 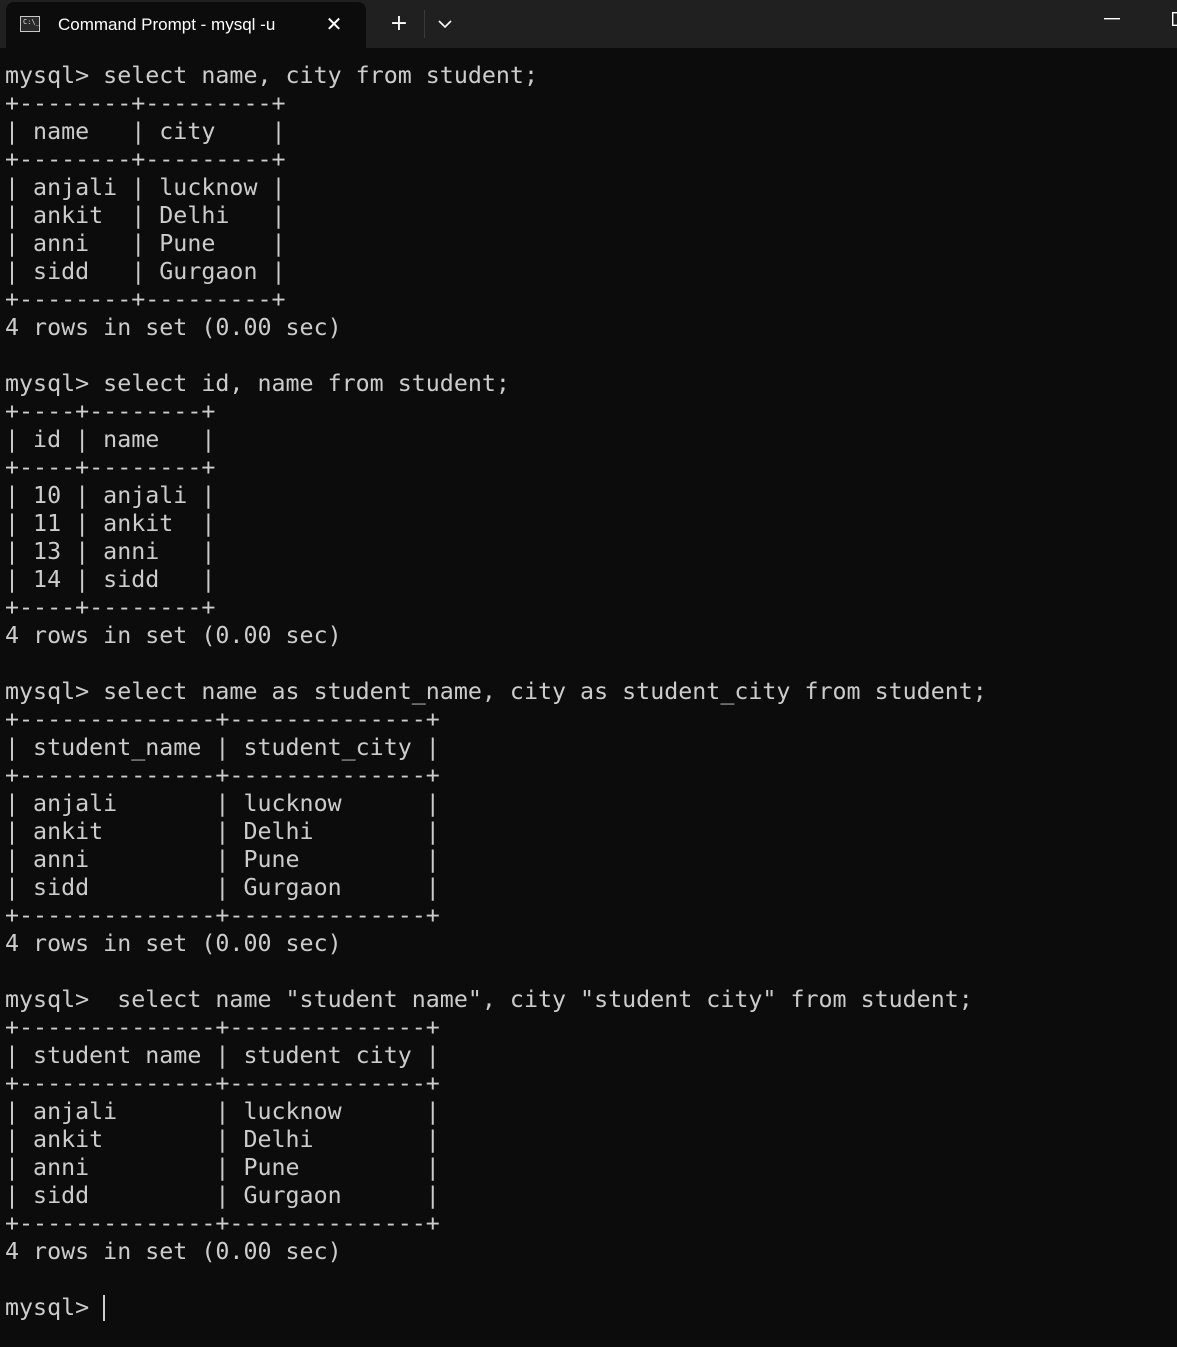 I want to click on terminal-icon: C:\_, so click(x=30, y=24).